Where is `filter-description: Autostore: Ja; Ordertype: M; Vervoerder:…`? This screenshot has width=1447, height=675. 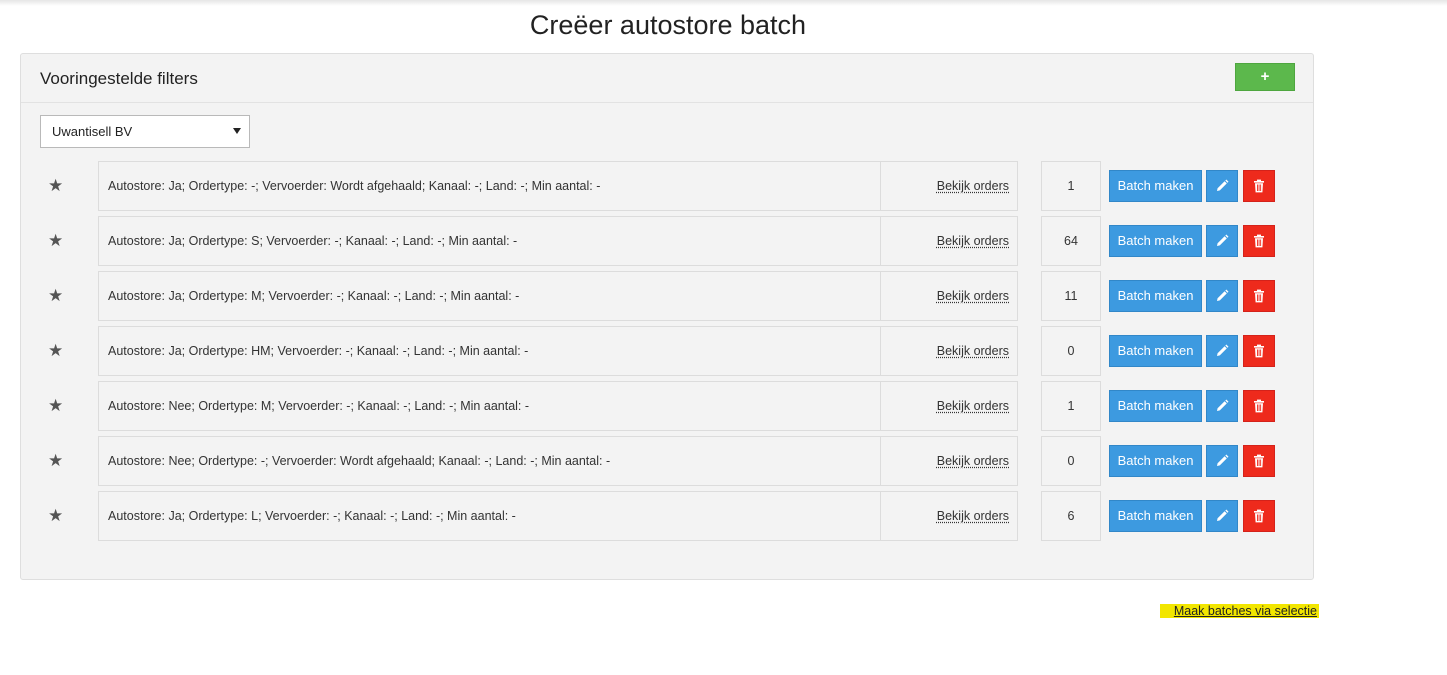 filter-description: Autostore: Ja; Ordertype: M; Vervoerder:… is located at coordinates (314, 296).